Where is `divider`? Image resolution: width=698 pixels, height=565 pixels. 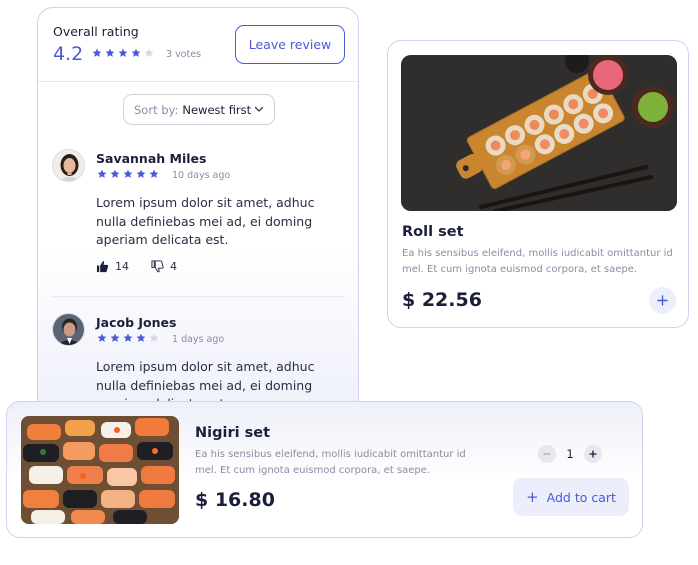 divider is located at coordinates (198, 296).